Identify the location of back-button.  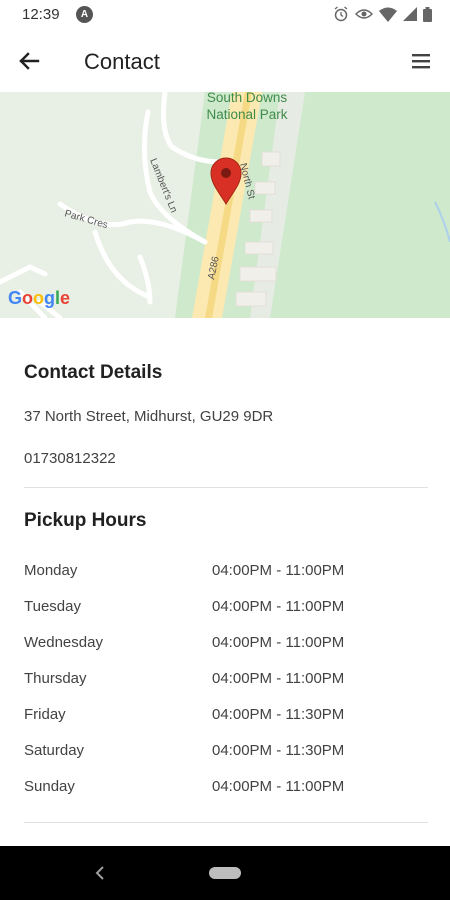
(29, 61).